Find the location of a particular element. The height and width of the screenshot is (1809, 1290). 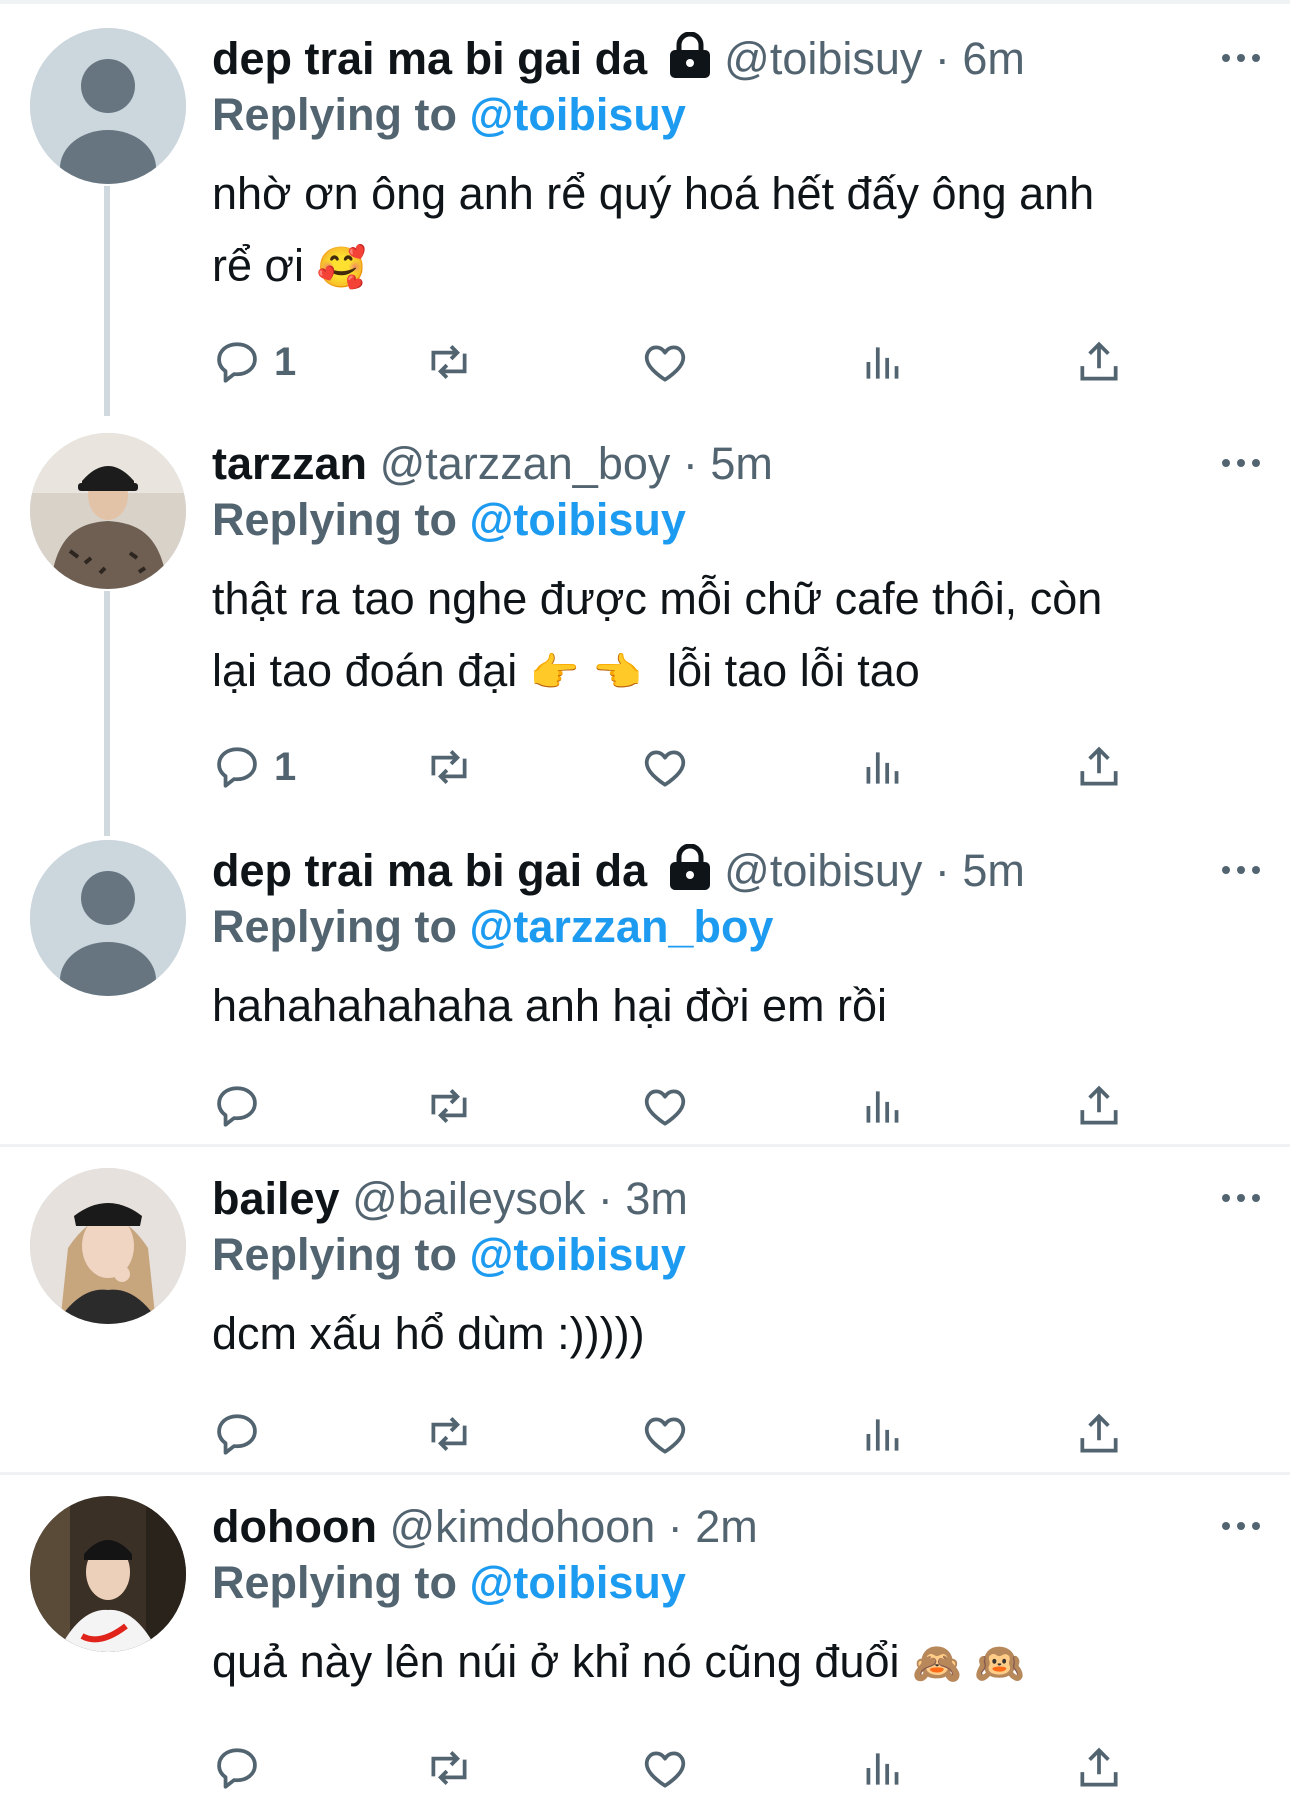

timestamp: 3m is located at coordinates (656, 1198).